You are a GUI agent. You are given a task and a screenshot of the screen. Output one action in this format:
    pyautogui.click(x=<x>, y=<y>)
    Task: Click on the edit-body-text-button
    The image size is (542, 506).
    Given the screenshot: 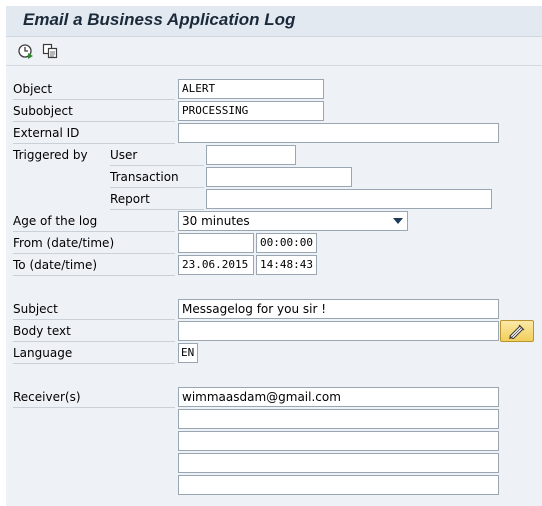 What is the action you would take?
    pyautogui.click(x=517, y=331)
    